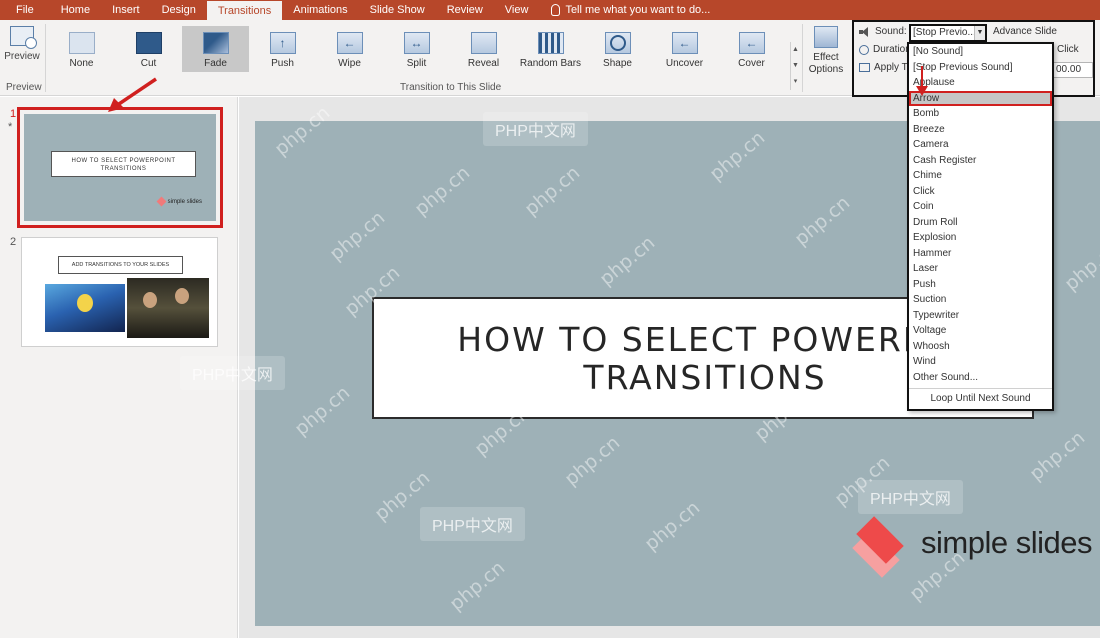 Image resolution: width=1100 pixels, height=638 pixels. Describe the element at coordinates (980, 192) in the screenshot. I see `sound-option: Click` at that location.